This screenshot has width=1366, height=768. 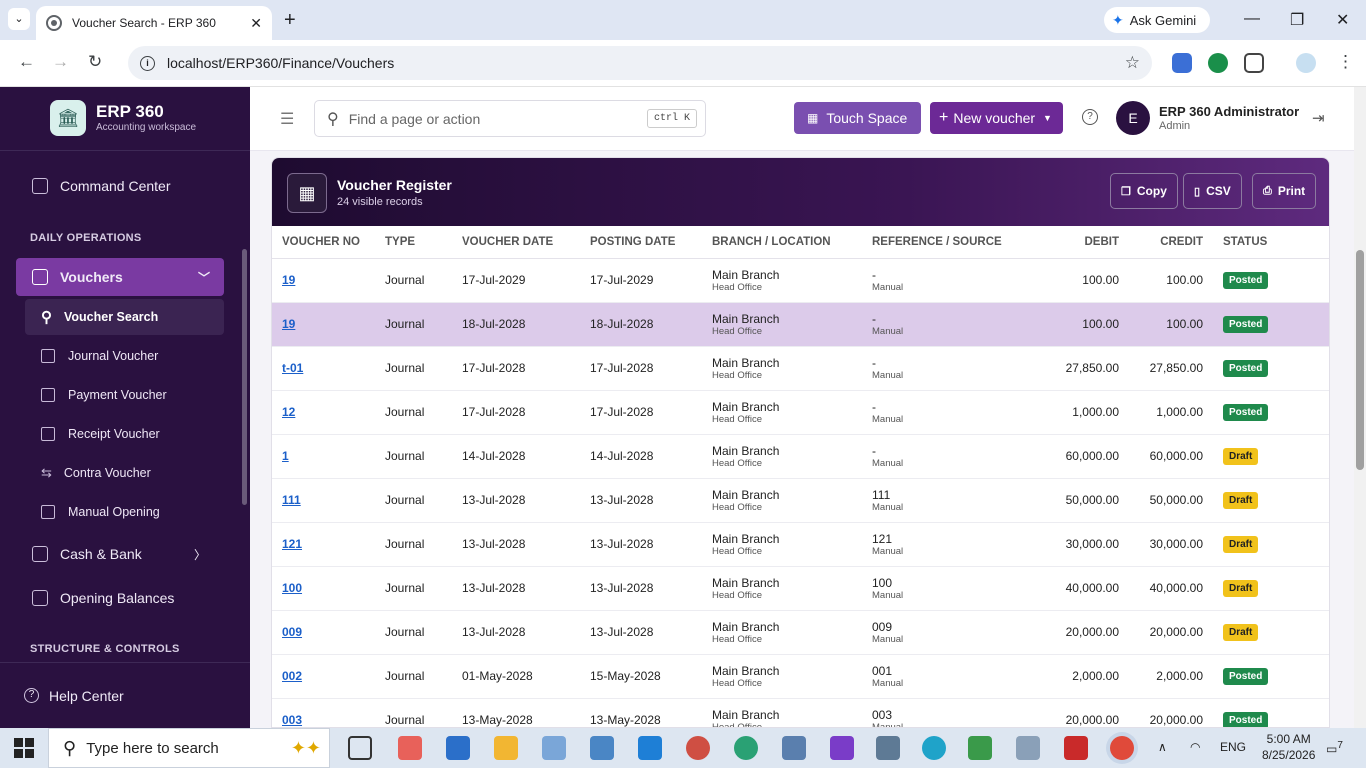 What do you see at coordinates (640, 63) in the screenshot?
I see `address-bar: i localhost/ERP360/Finance/Vouchers ☆` at bounding box center [640, 63].